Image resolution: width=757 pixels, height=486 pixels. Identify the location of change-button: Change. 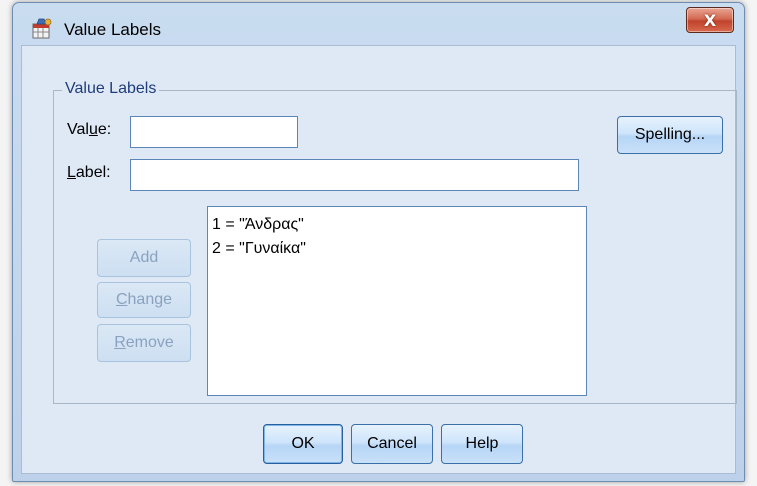
(144, 300).